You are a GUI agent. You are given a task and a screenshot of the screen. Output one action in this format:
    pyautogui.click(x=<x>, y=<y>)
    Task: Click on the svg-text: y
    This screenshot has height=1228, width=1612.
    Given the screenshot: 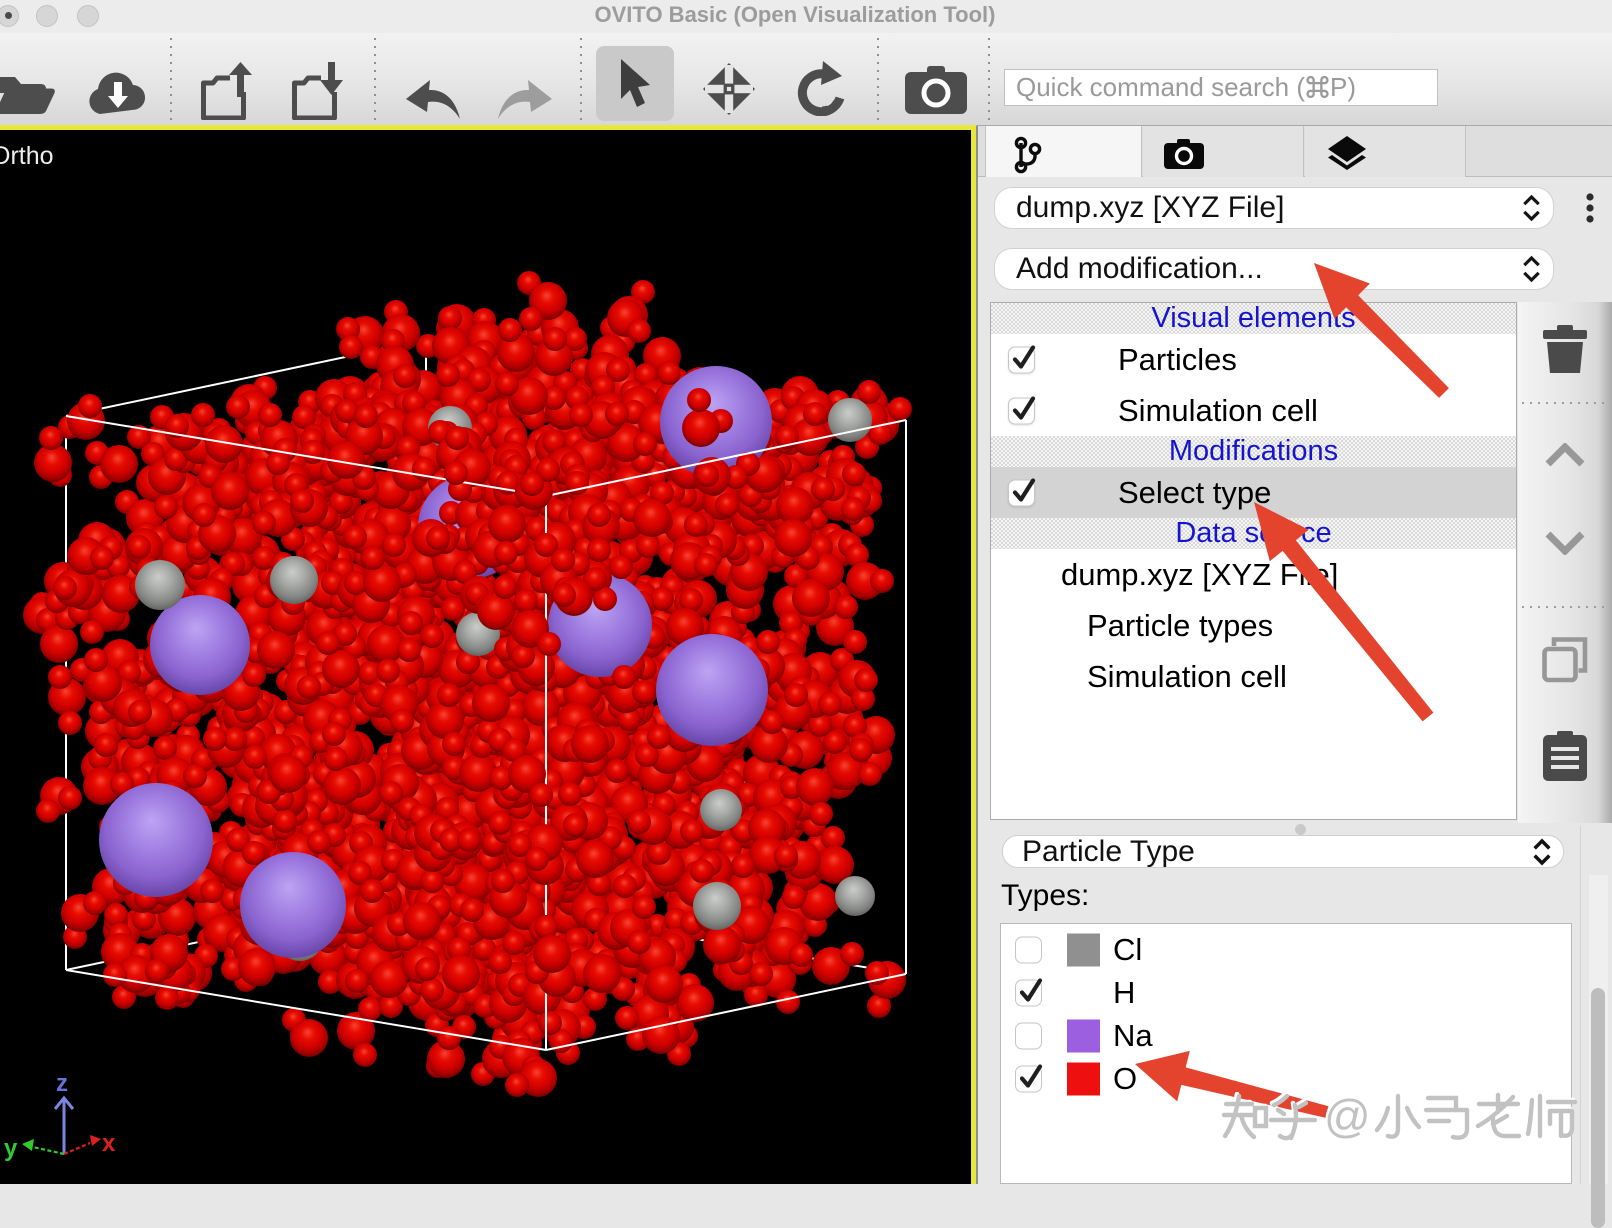 What is the action you would take?
    pyautogui.click(x=11, y=1148)
    